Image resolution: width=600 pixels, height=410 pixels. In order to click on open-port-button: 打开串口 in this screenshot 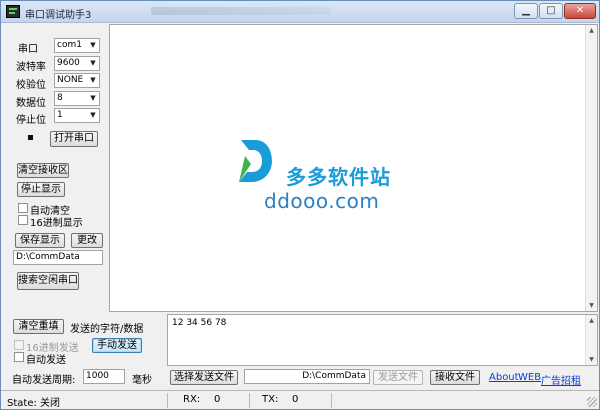, I will do `click(74, 139)`.